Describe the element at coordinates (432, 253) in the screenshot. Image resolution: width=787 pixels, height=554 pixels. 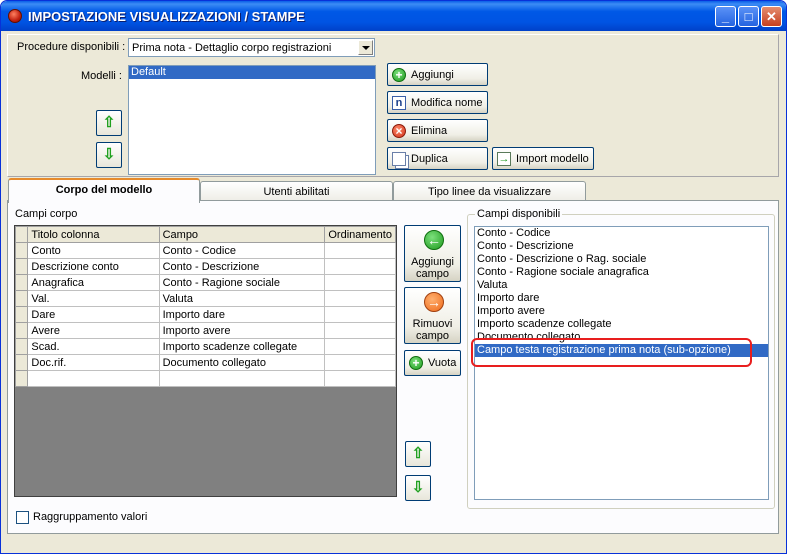
I see `add-field-button: ← Aggiungi campo` at that location.